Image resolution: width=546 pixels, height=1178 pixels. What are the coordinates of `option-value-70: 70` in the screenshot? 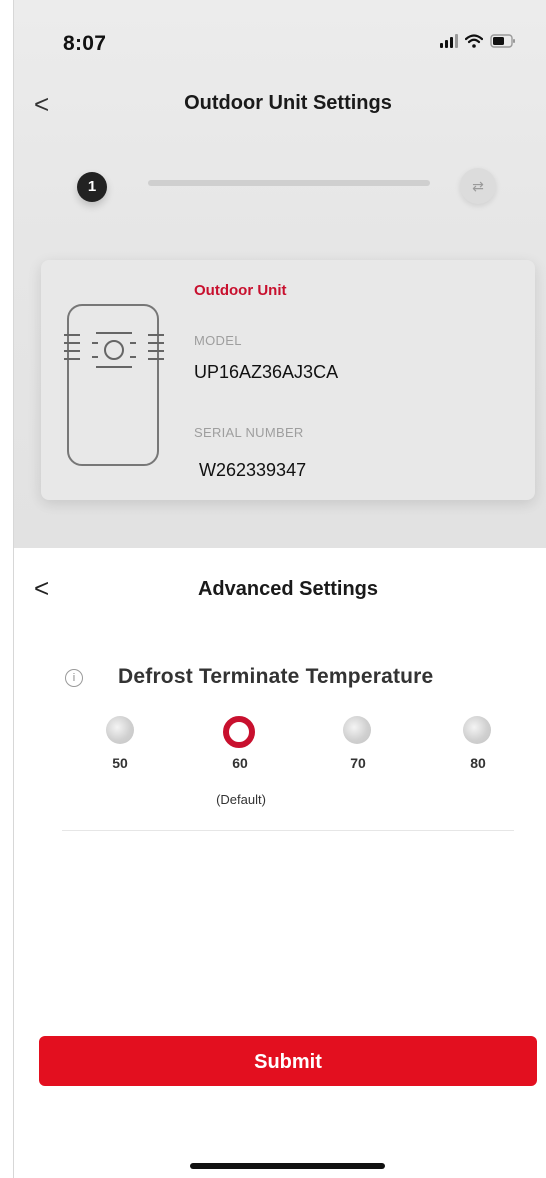 It's located at (358, 763).